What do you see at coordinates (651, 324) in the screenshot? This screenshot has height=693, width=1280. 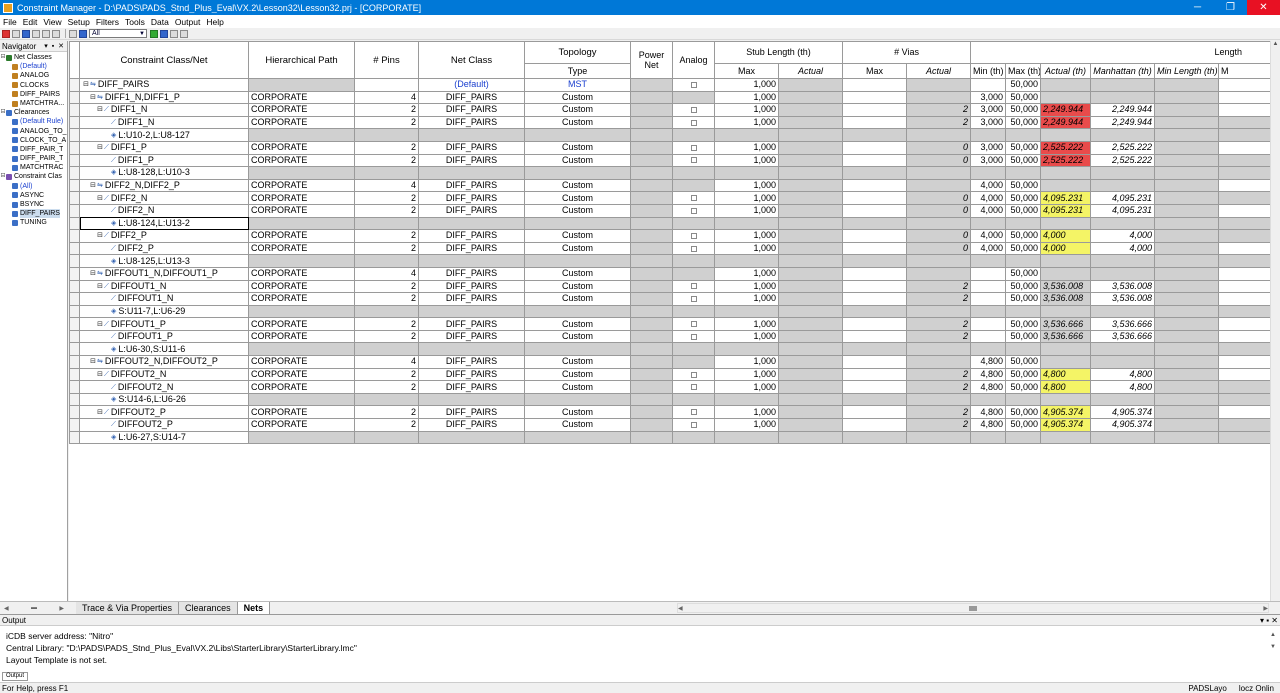 I see `cell-power-net` at bounding box center [651, 324].